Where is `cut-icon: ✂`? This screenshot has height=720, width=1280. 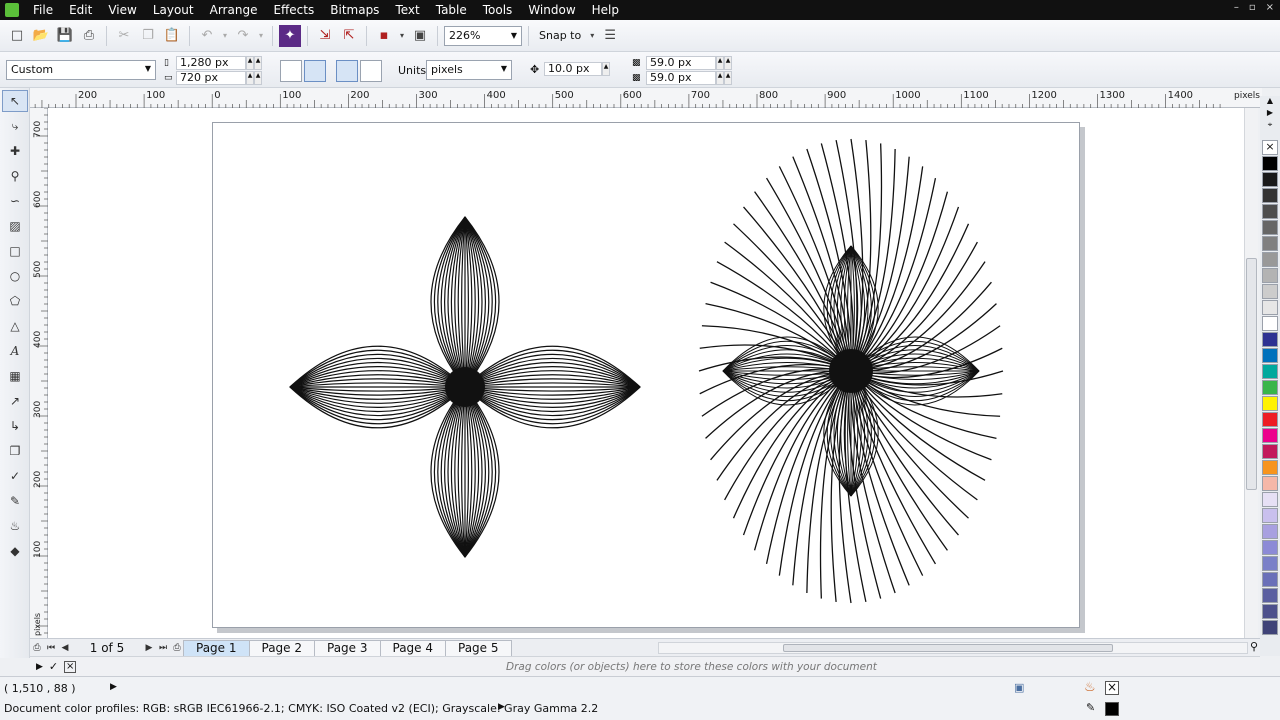 cut-icon: ✂ is located at coordinates (124, 36).